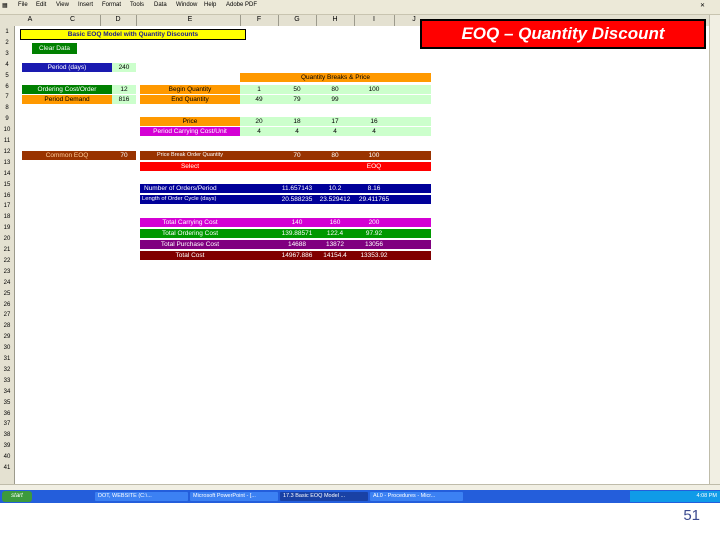 Image resolution: width=720 pixels, height=540 pixels. What do you see at coordinates (7, 32) in the screenshot?
I see `row-header: 1` at bounding box center [7, 32].